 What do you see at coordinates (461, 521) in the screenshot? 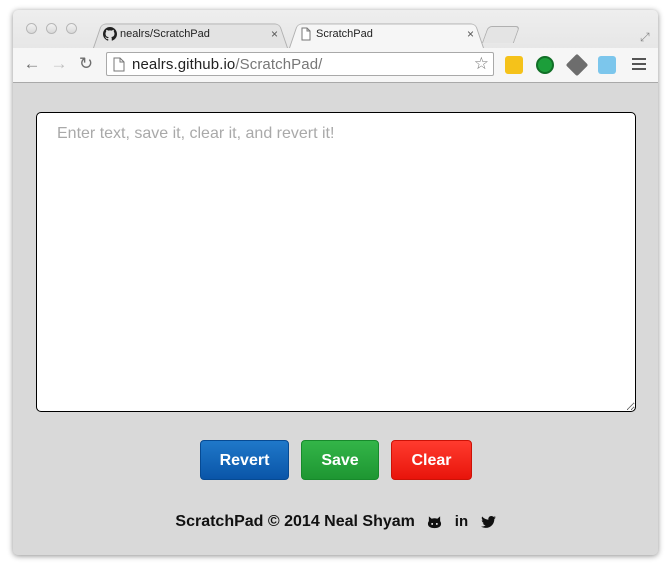
I see `linkedin-icon: in` at bounding box center [461, 521].